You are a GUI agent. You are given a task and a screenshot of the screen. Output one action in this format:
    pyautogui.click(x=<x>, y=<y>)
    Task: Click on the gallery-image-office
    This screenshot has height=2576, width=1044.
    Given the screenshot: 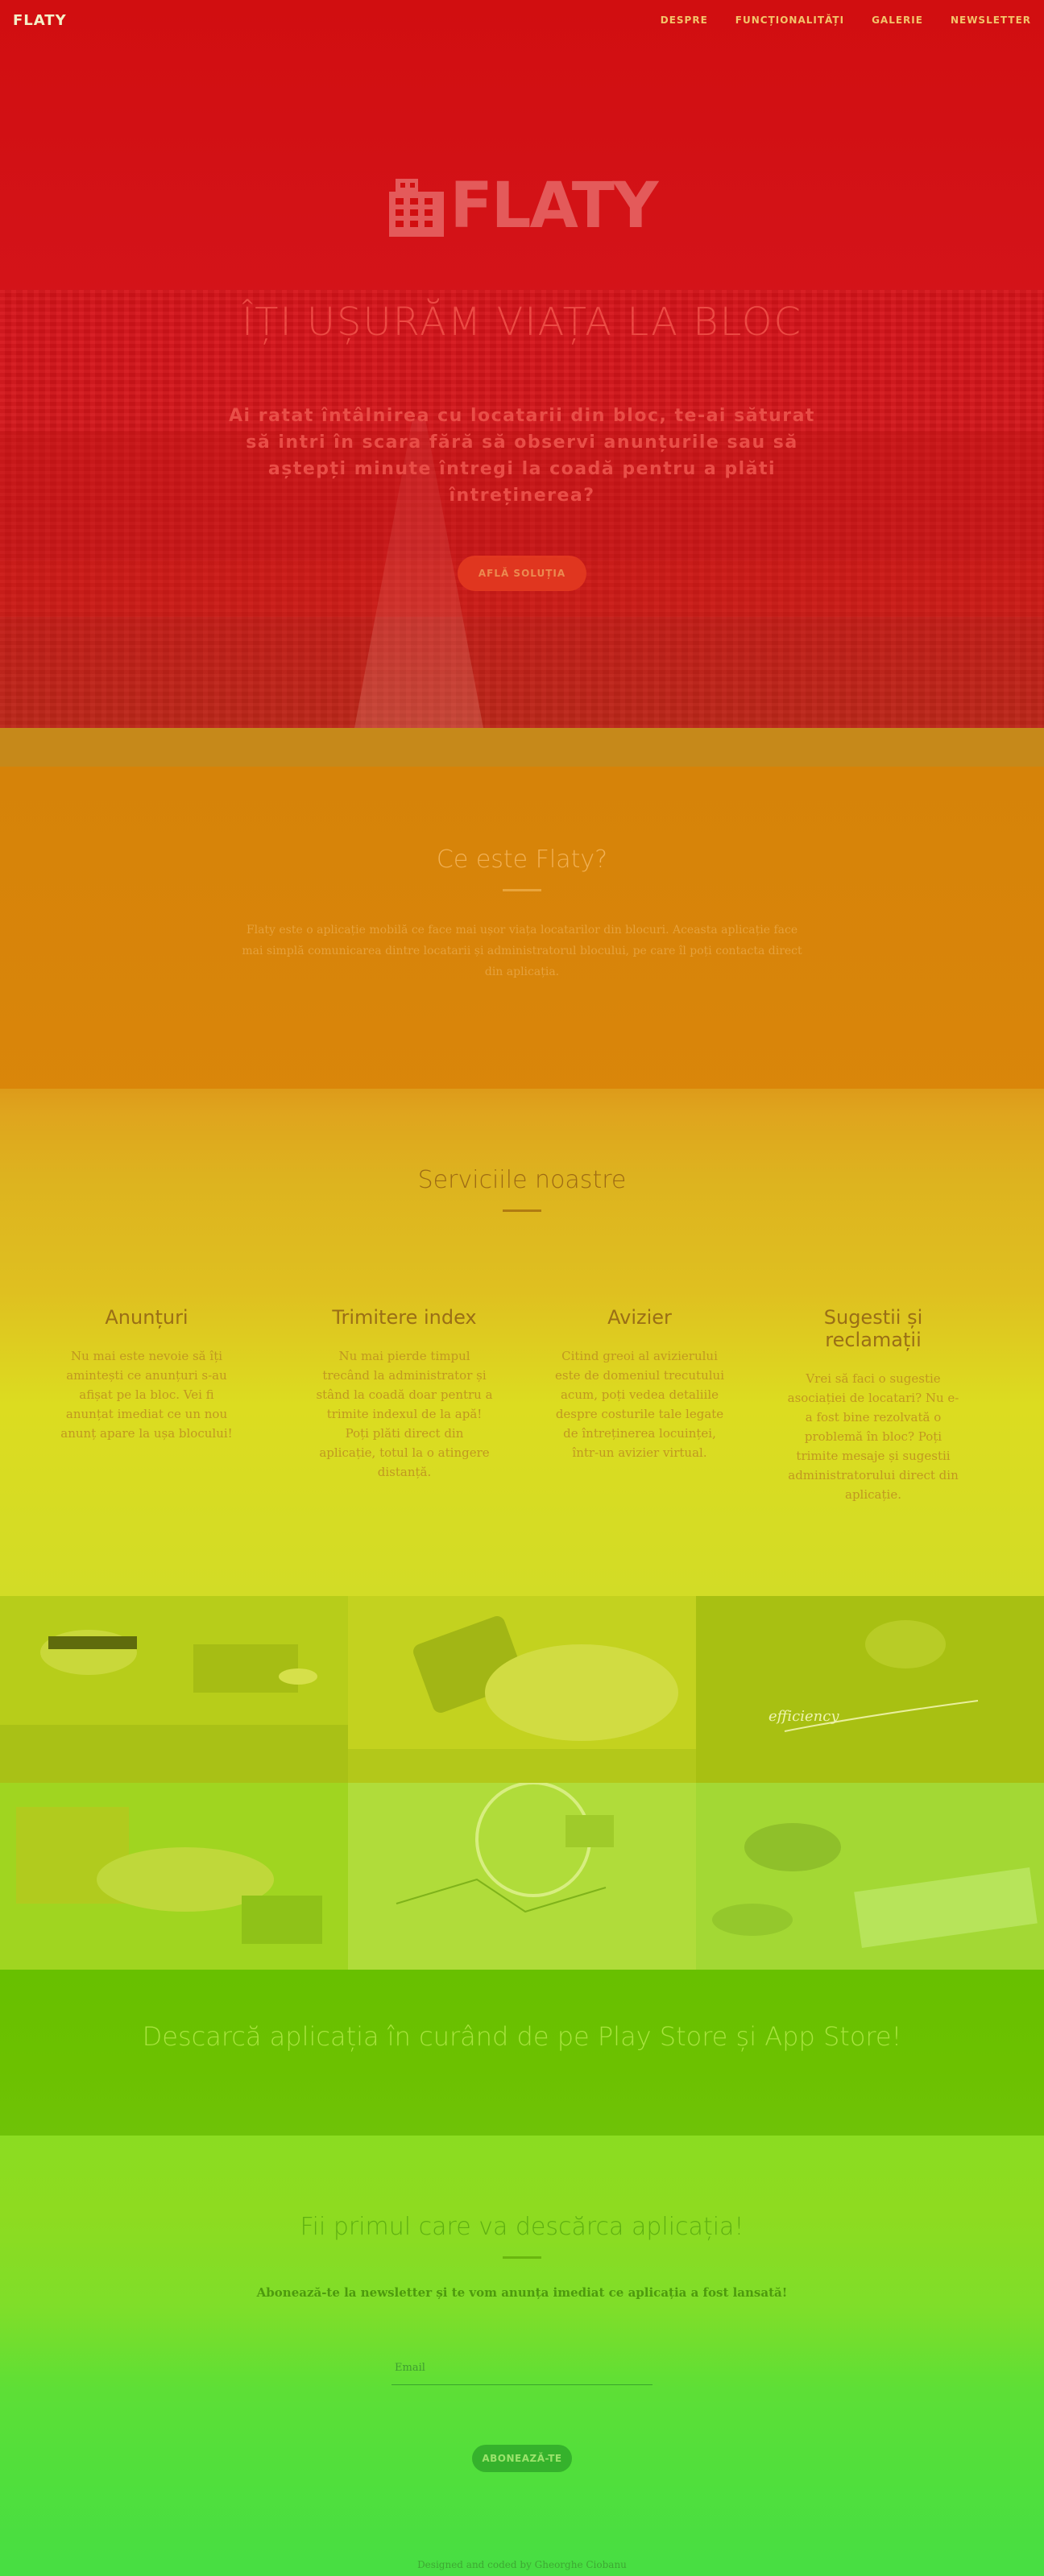 What is the action you would take?
    pyautogui.click(x=174, y=1689)
    